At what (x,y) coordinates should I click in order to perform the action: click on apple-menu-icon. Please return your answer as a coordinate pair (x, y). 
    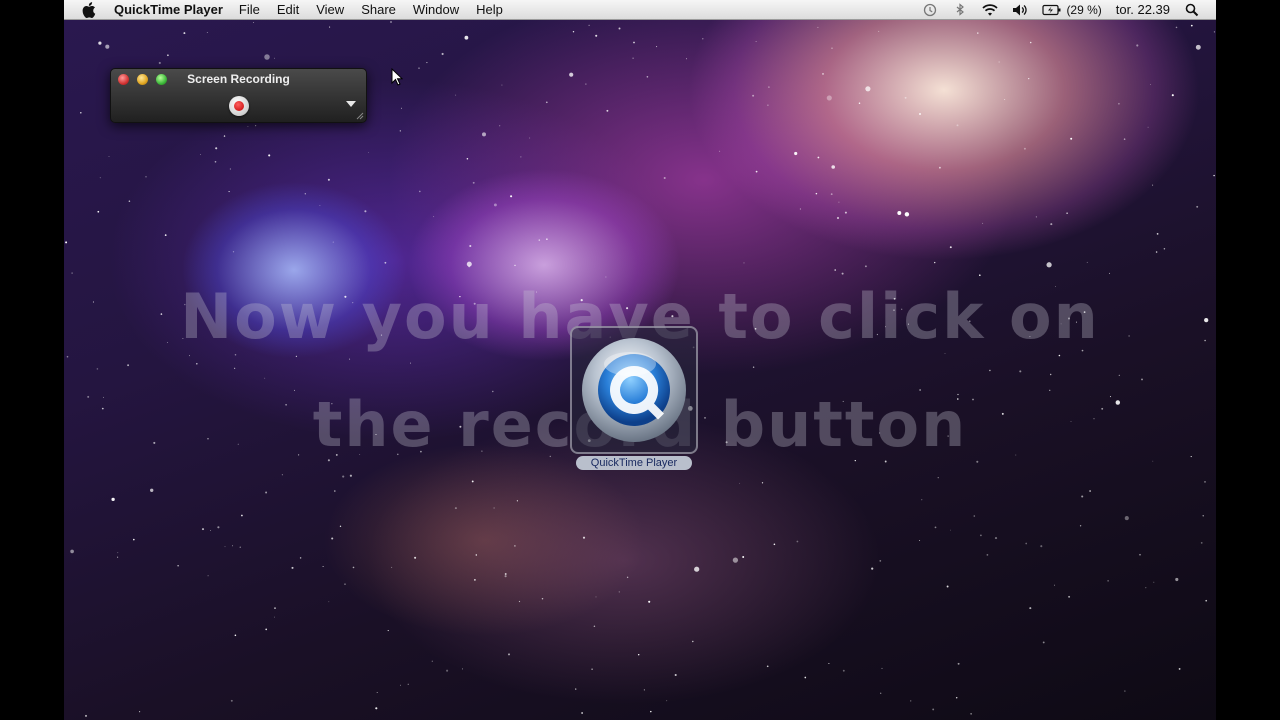
    Looking at the image, I should click on (89, 9).